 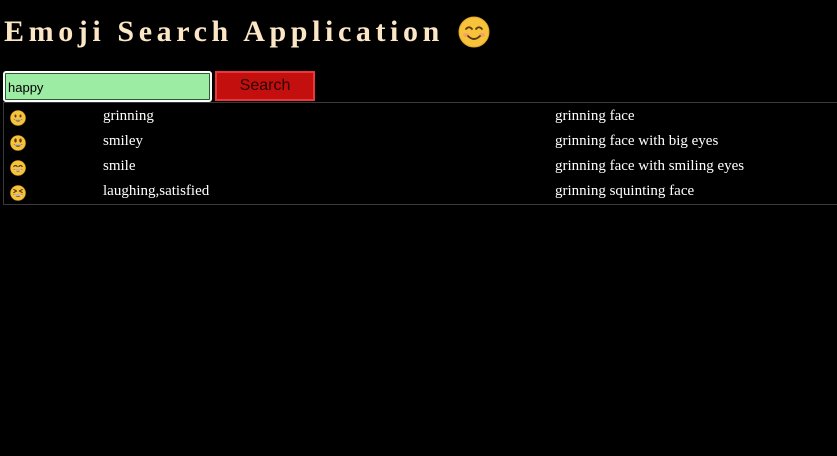 I want to click on emoji-name: grinning squinting face, so click(x=625, y=191).